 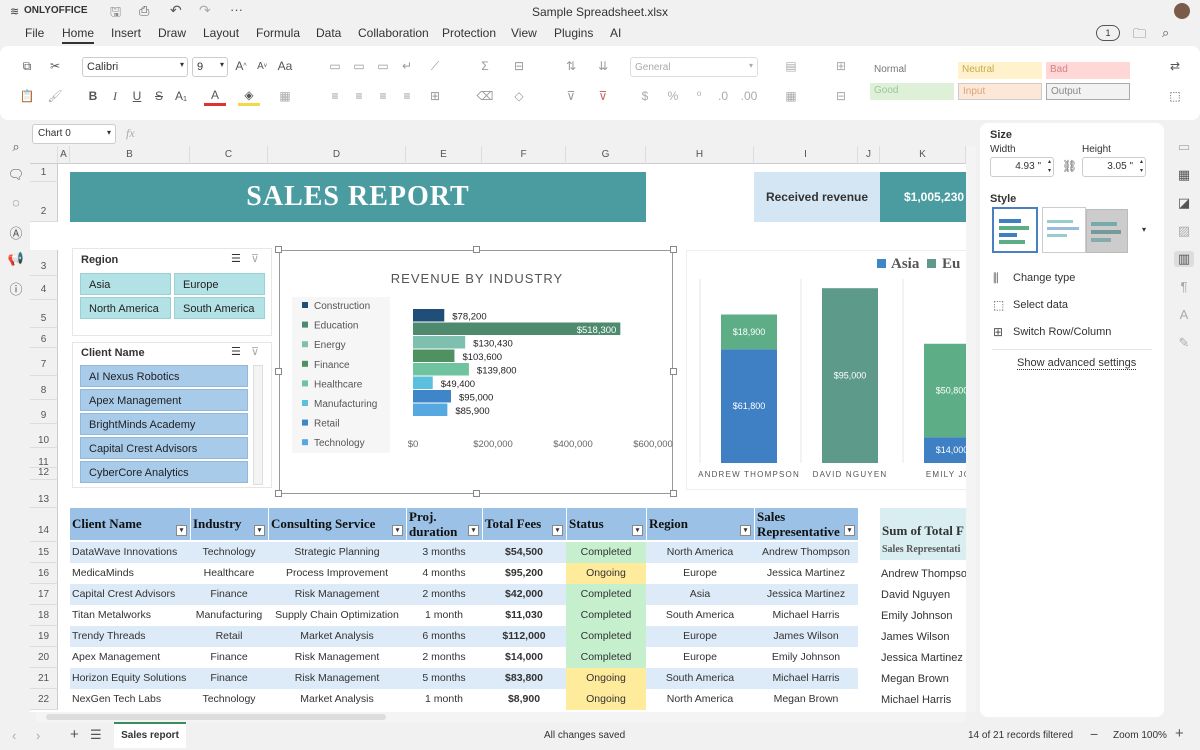 What do you see at coordinates (1184, 286) in the screenshot?
I see `paragraph-settings-icon: ¶` at bounding box center [1184, 286].